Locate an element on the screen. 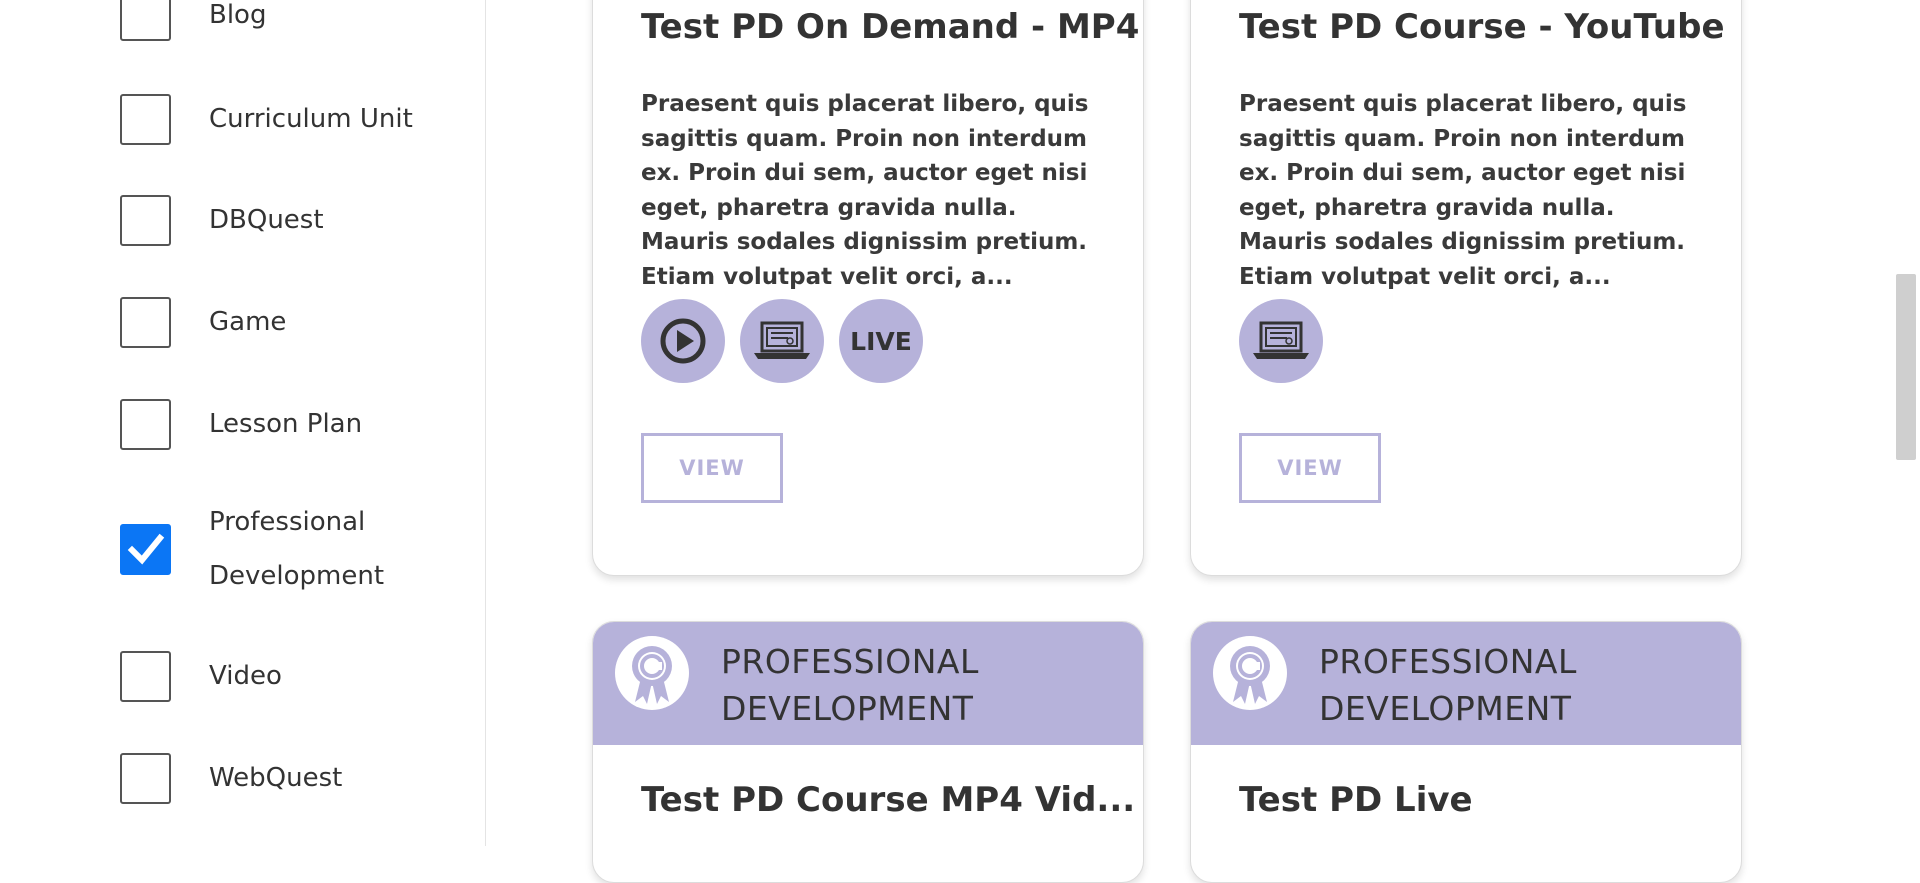  filter-label: Video is located at coordinates (245, 676).